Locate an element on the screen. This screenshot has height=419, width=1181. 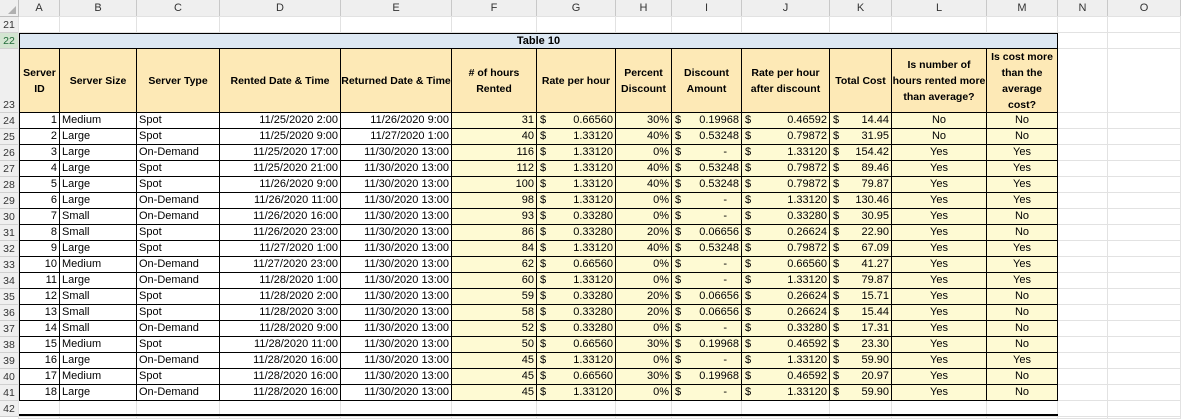
header-server-id: Server ID is located at coordinates (39, 81).